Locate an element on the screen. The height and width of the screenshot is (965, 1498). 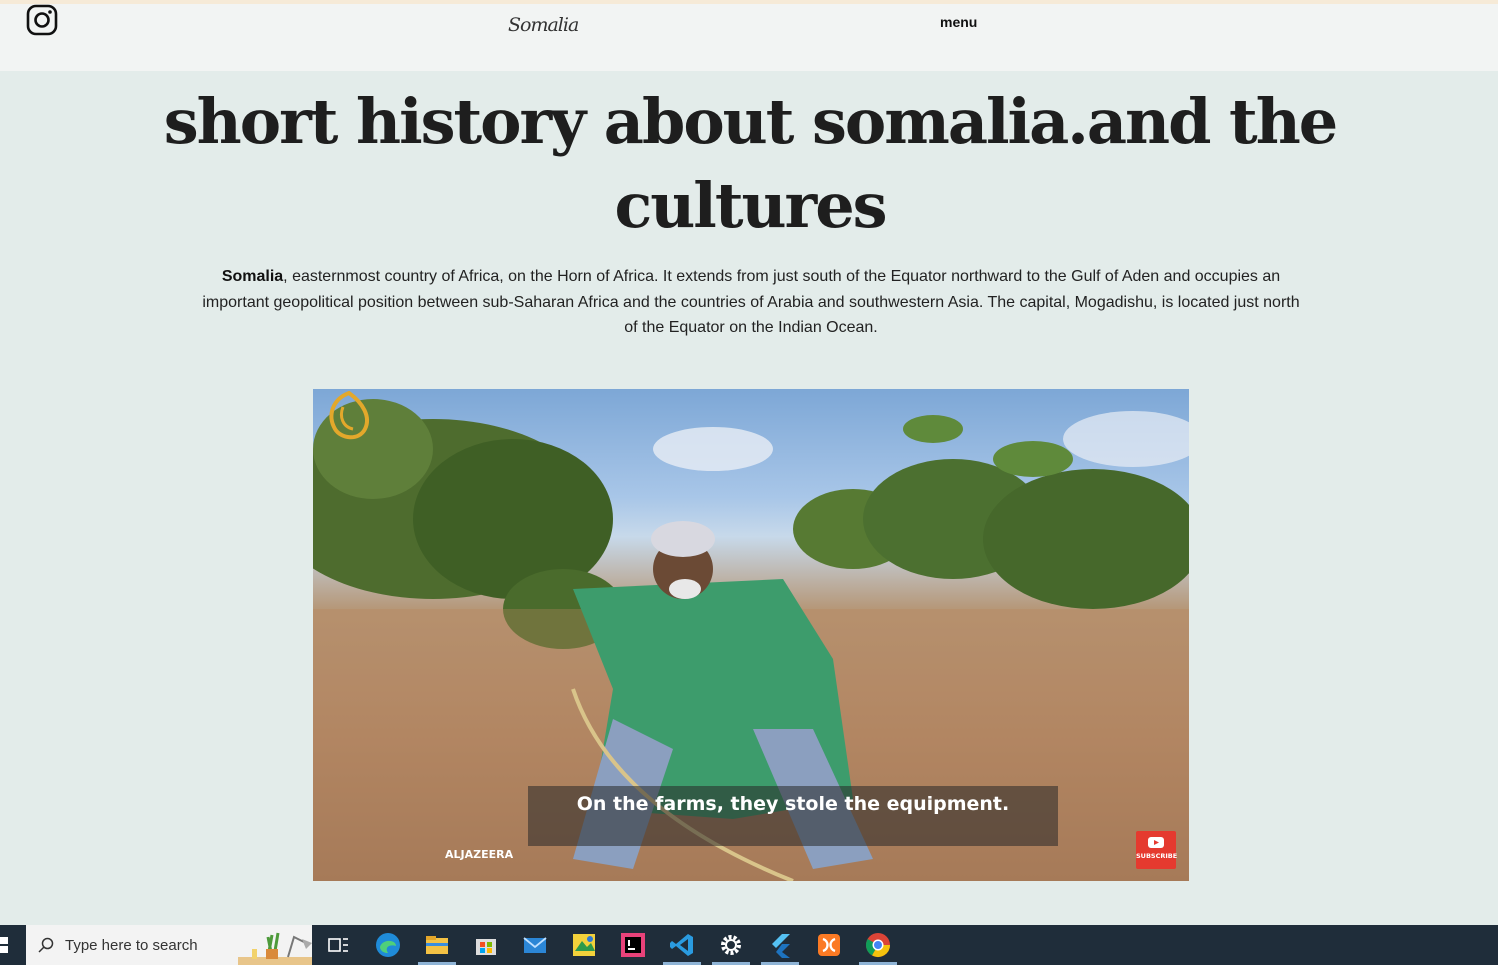
search-icon is located at coordinates (46, 945).